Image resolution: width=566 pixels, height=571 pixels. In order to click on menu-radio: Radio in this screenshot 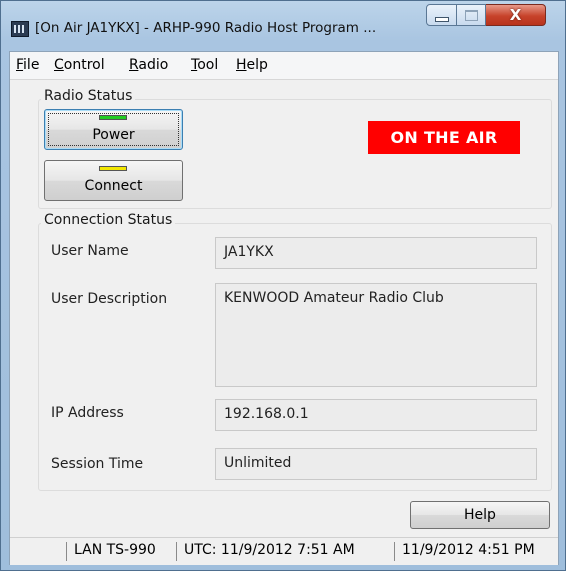, I will do `click(148, 65)`.